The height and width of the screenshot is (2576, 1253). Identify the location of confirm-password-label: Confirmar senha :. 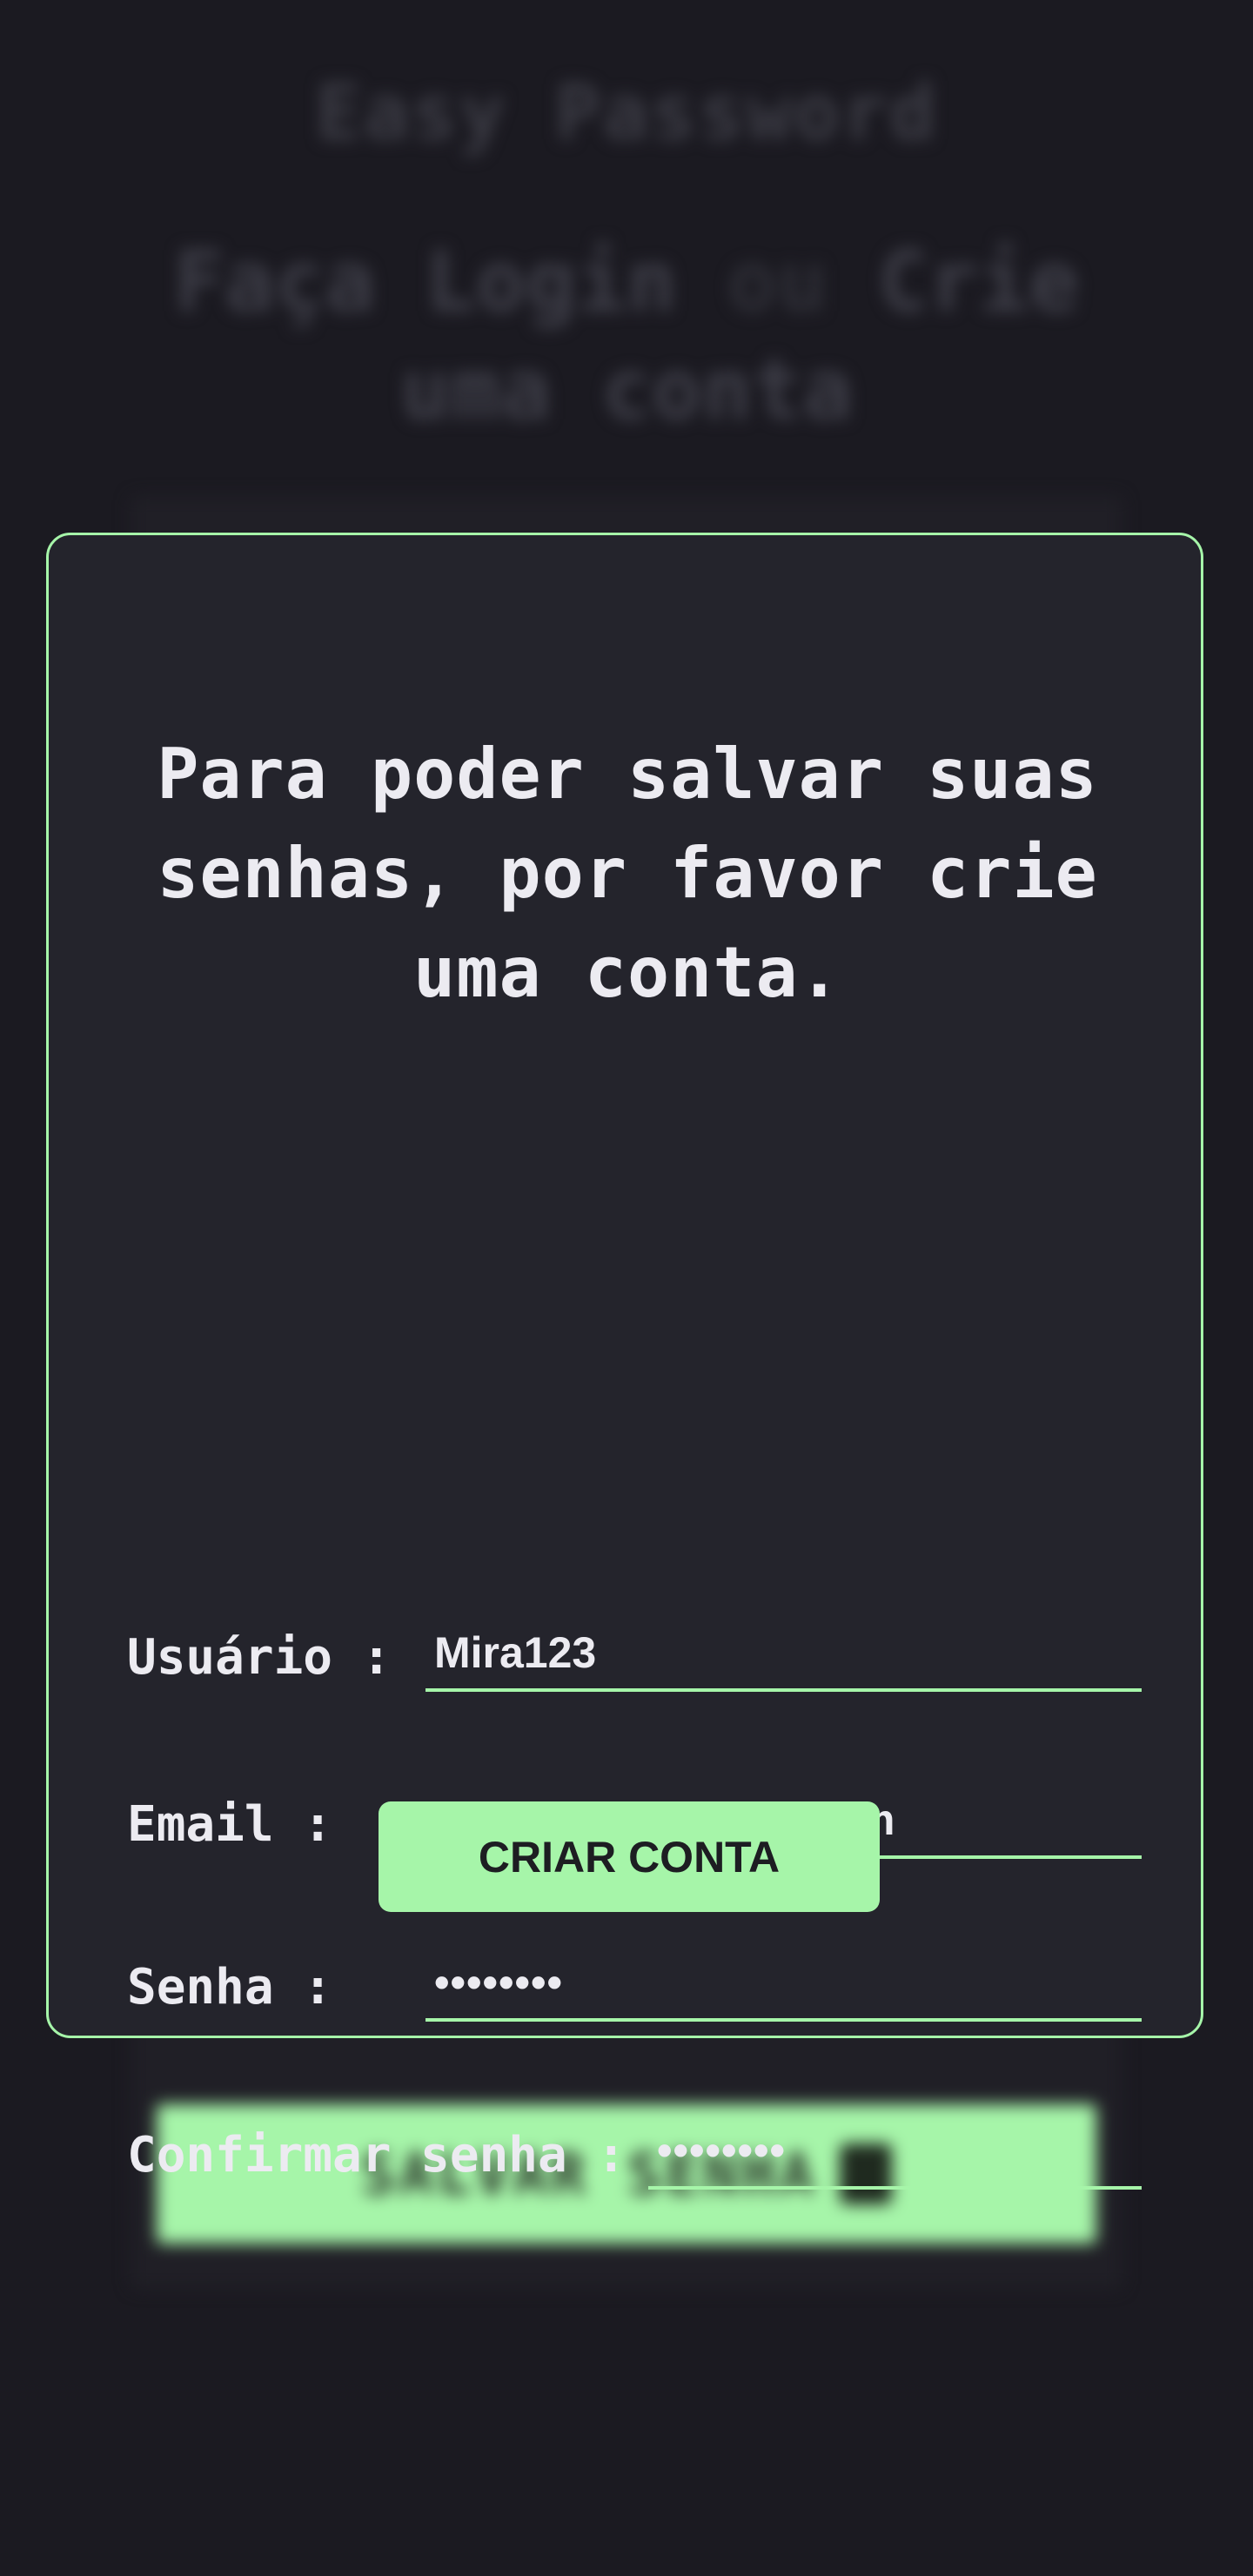
(376, 2155).